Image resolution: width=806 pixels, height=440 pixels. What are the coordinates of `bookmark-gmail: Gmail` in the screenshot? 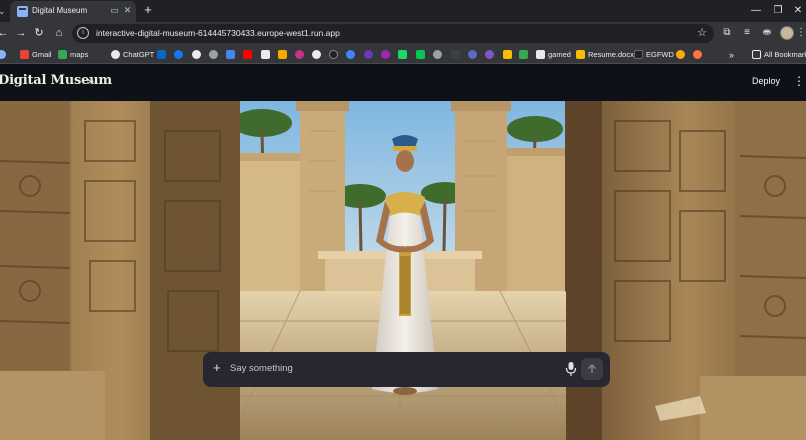 It's located at (36, 54).